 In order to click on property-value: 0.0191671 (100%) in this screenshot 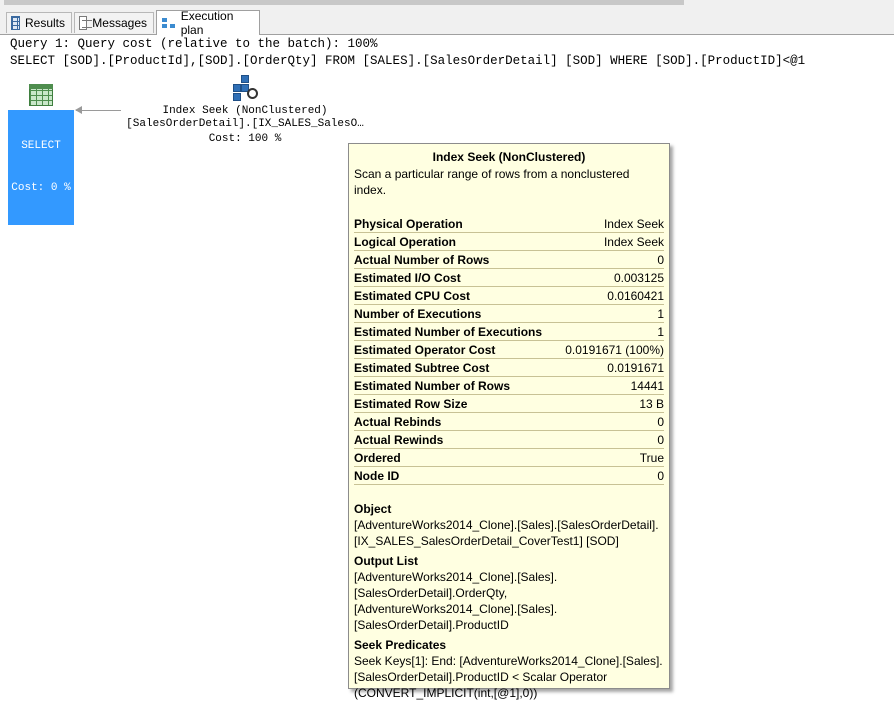, I will do `click(614, 350)`.